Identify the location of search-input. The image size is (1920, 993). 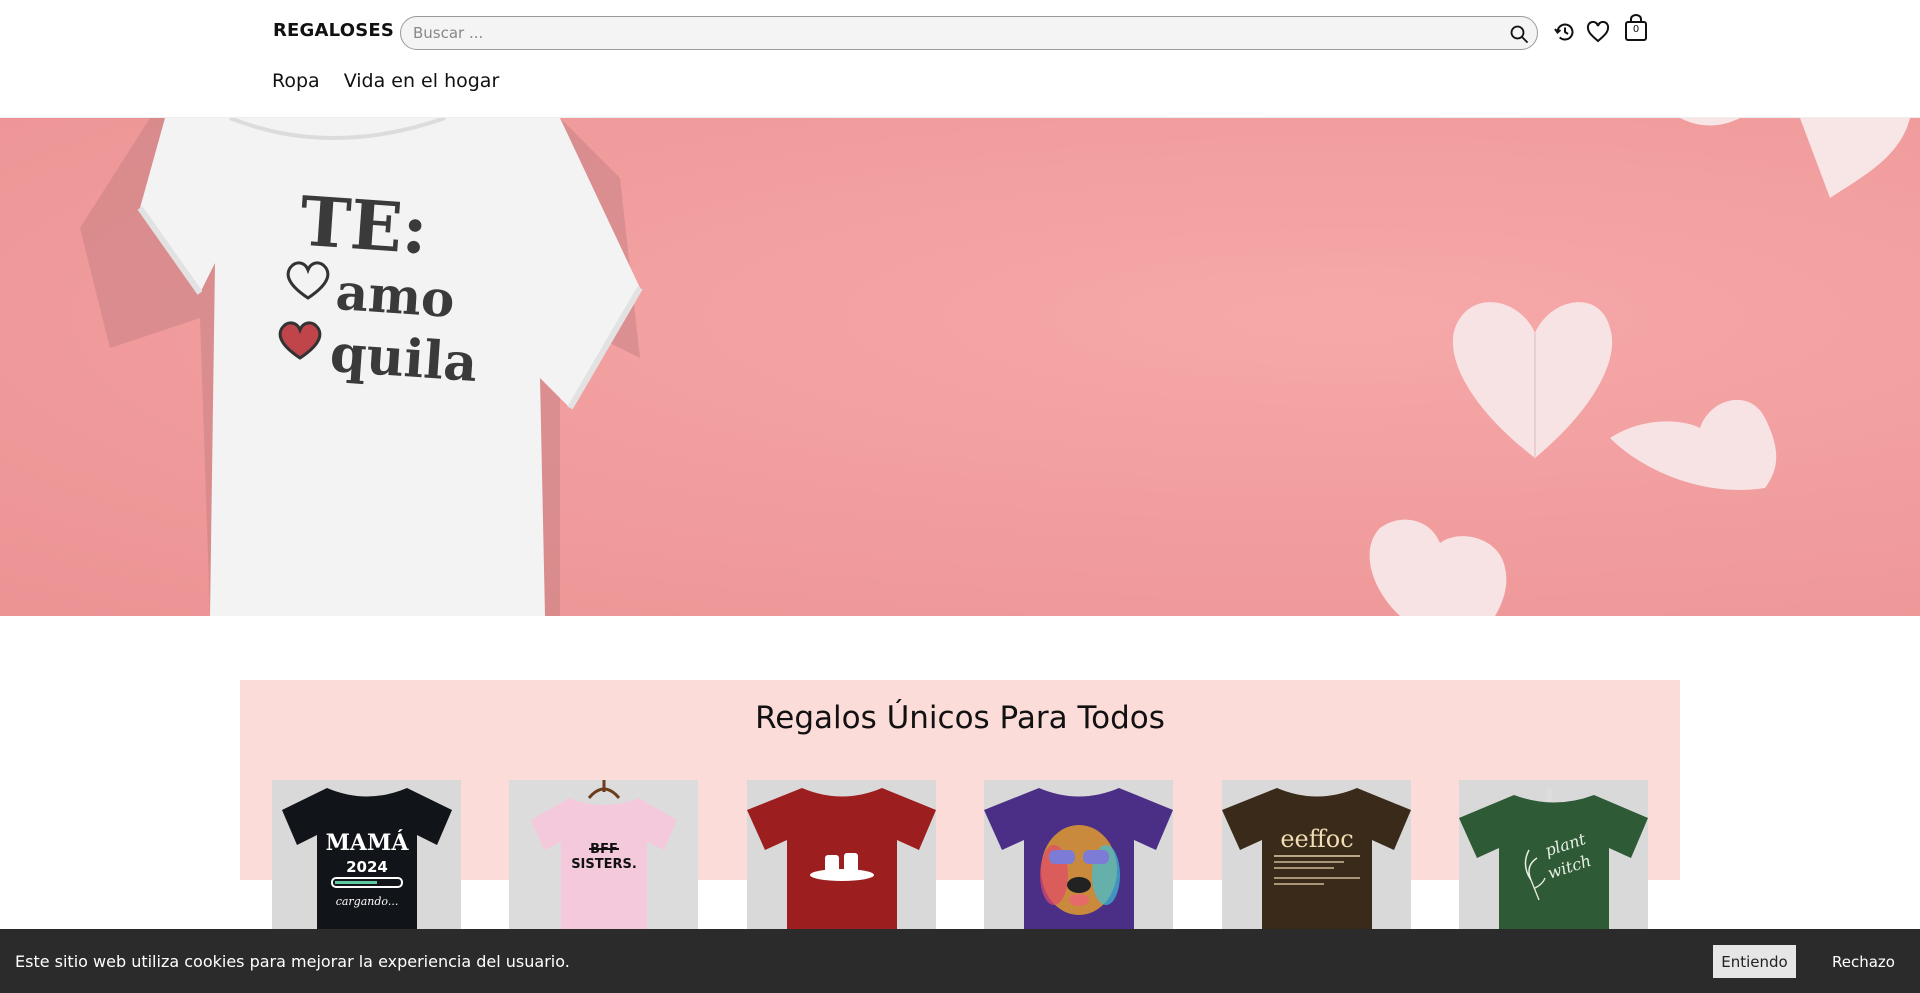
(969, 33).